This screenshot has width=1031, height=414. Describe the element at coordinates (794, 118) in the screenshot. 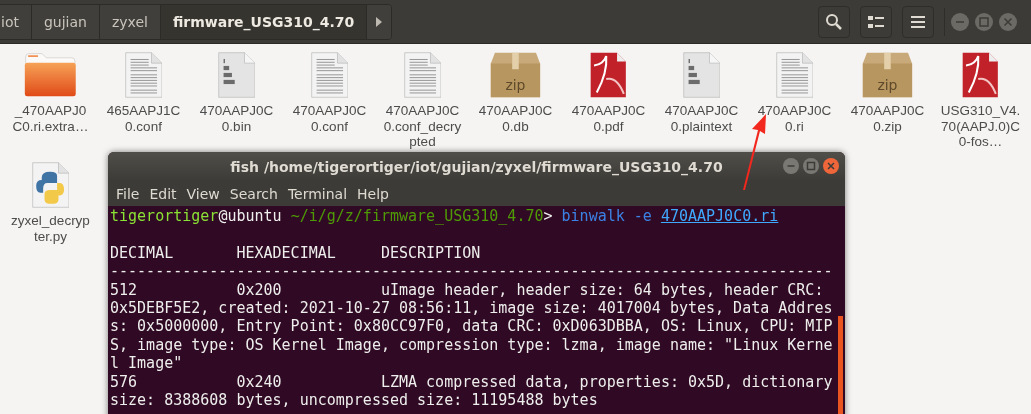

I see `file-name: 470AAPJ0C0.ri` at that location.